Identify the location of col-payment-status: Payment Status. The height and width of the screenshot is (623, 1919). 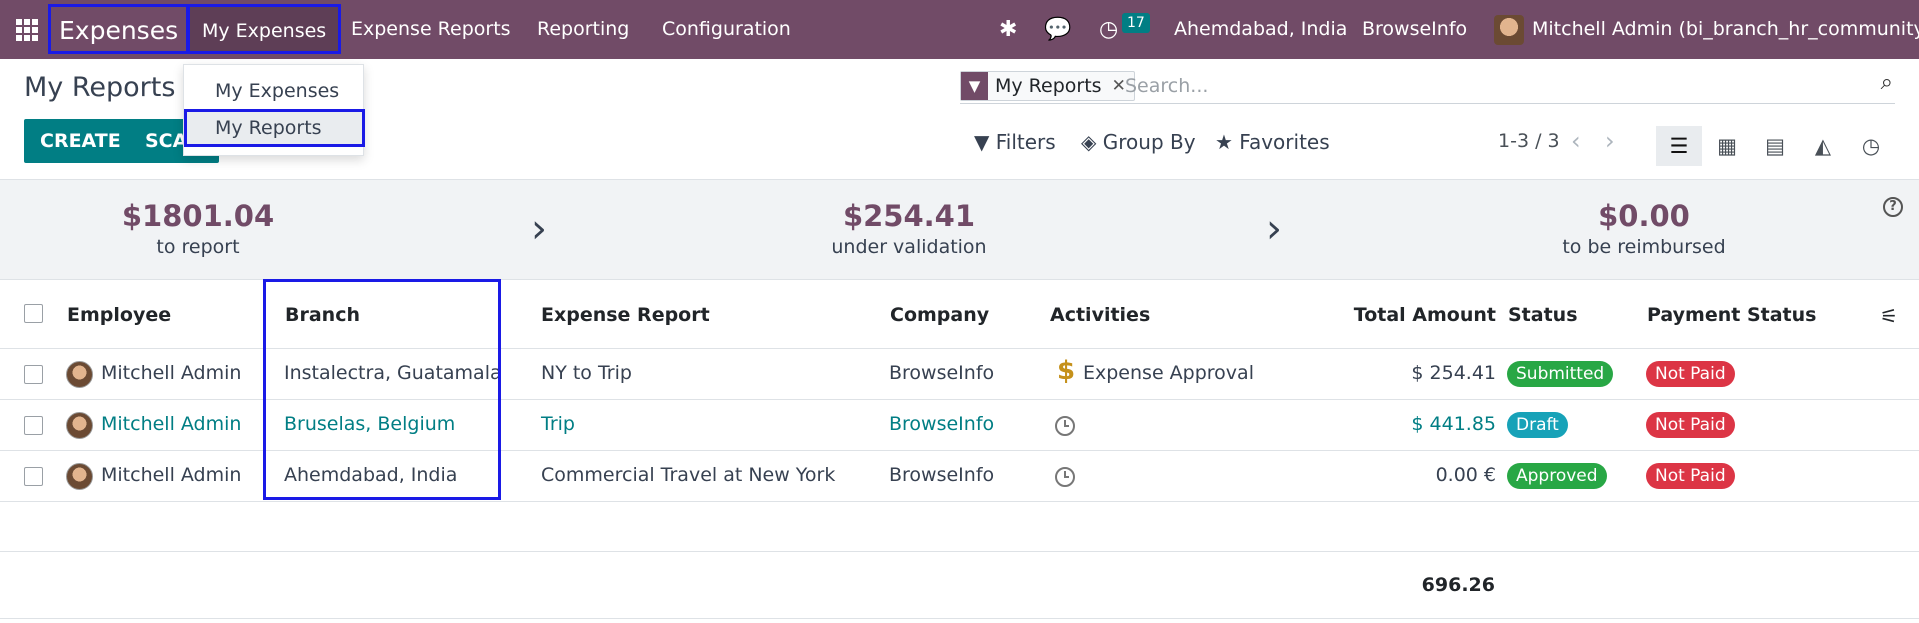
(1731, 315).